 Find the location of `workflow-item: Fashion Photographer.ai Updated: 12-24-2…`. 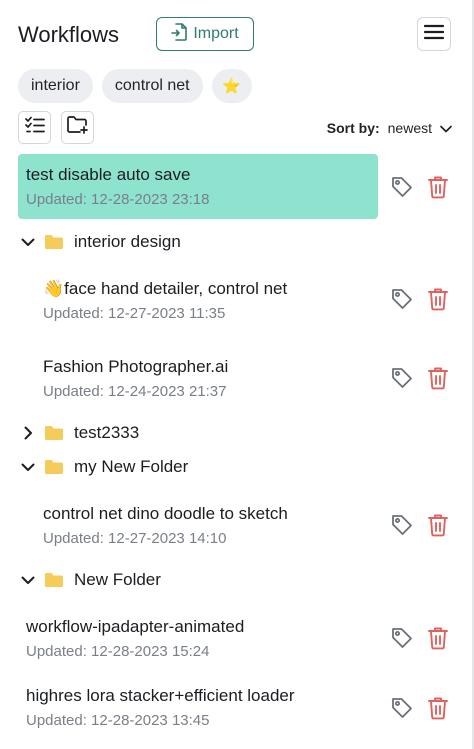

workflow-item: Fashion Photographer.ai Updated: 12-24-2… is located at coordinates (198, 378).